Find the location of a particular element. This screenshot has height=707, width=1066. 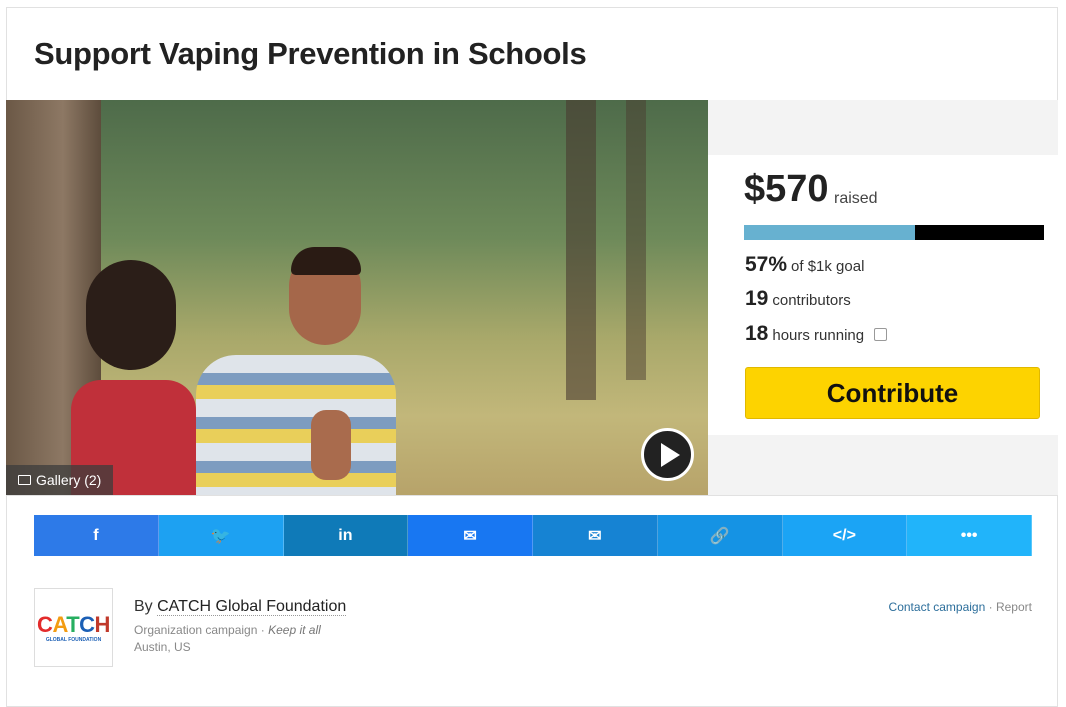

contributors-stat: 19 contributors is located at coordinates (798, 299).